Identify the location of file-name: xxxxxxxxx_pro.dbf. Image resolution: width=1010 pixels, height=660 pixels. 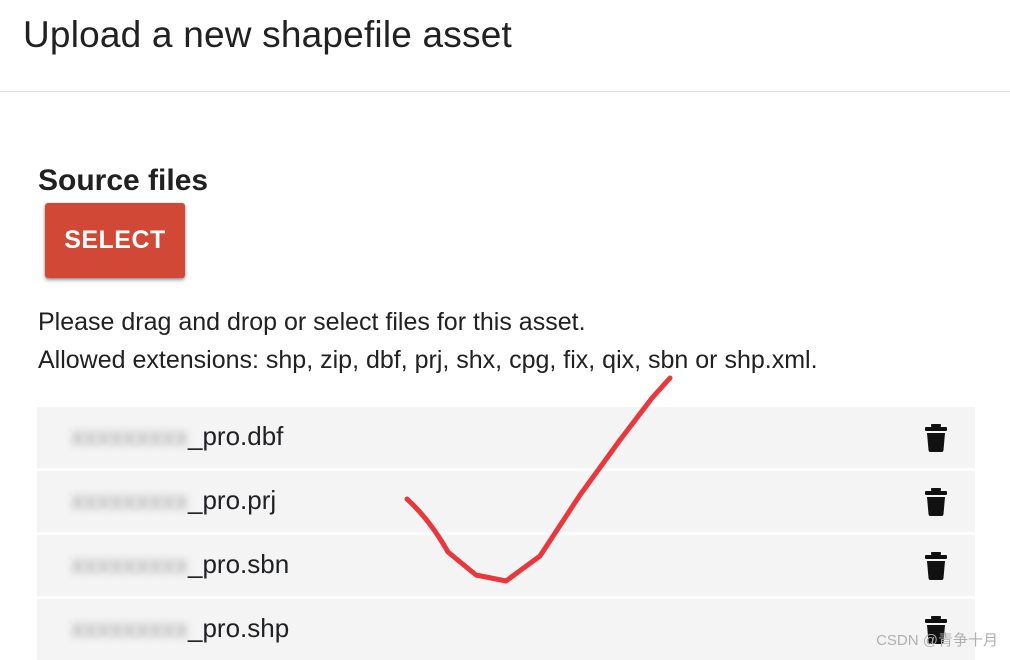
(177, 436).